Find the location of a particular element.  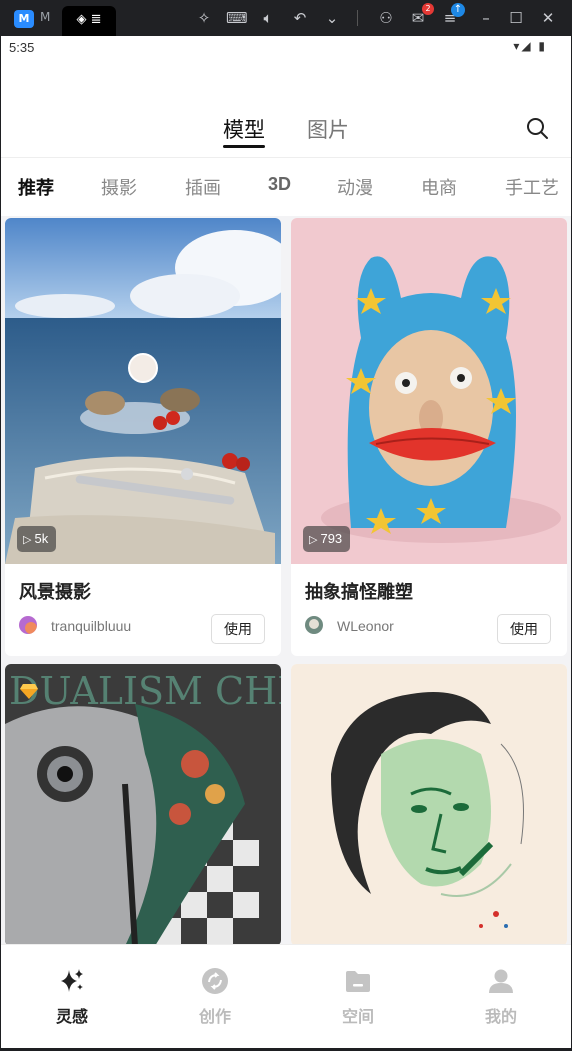

diamond-icon is located at coordinates (29, 691).